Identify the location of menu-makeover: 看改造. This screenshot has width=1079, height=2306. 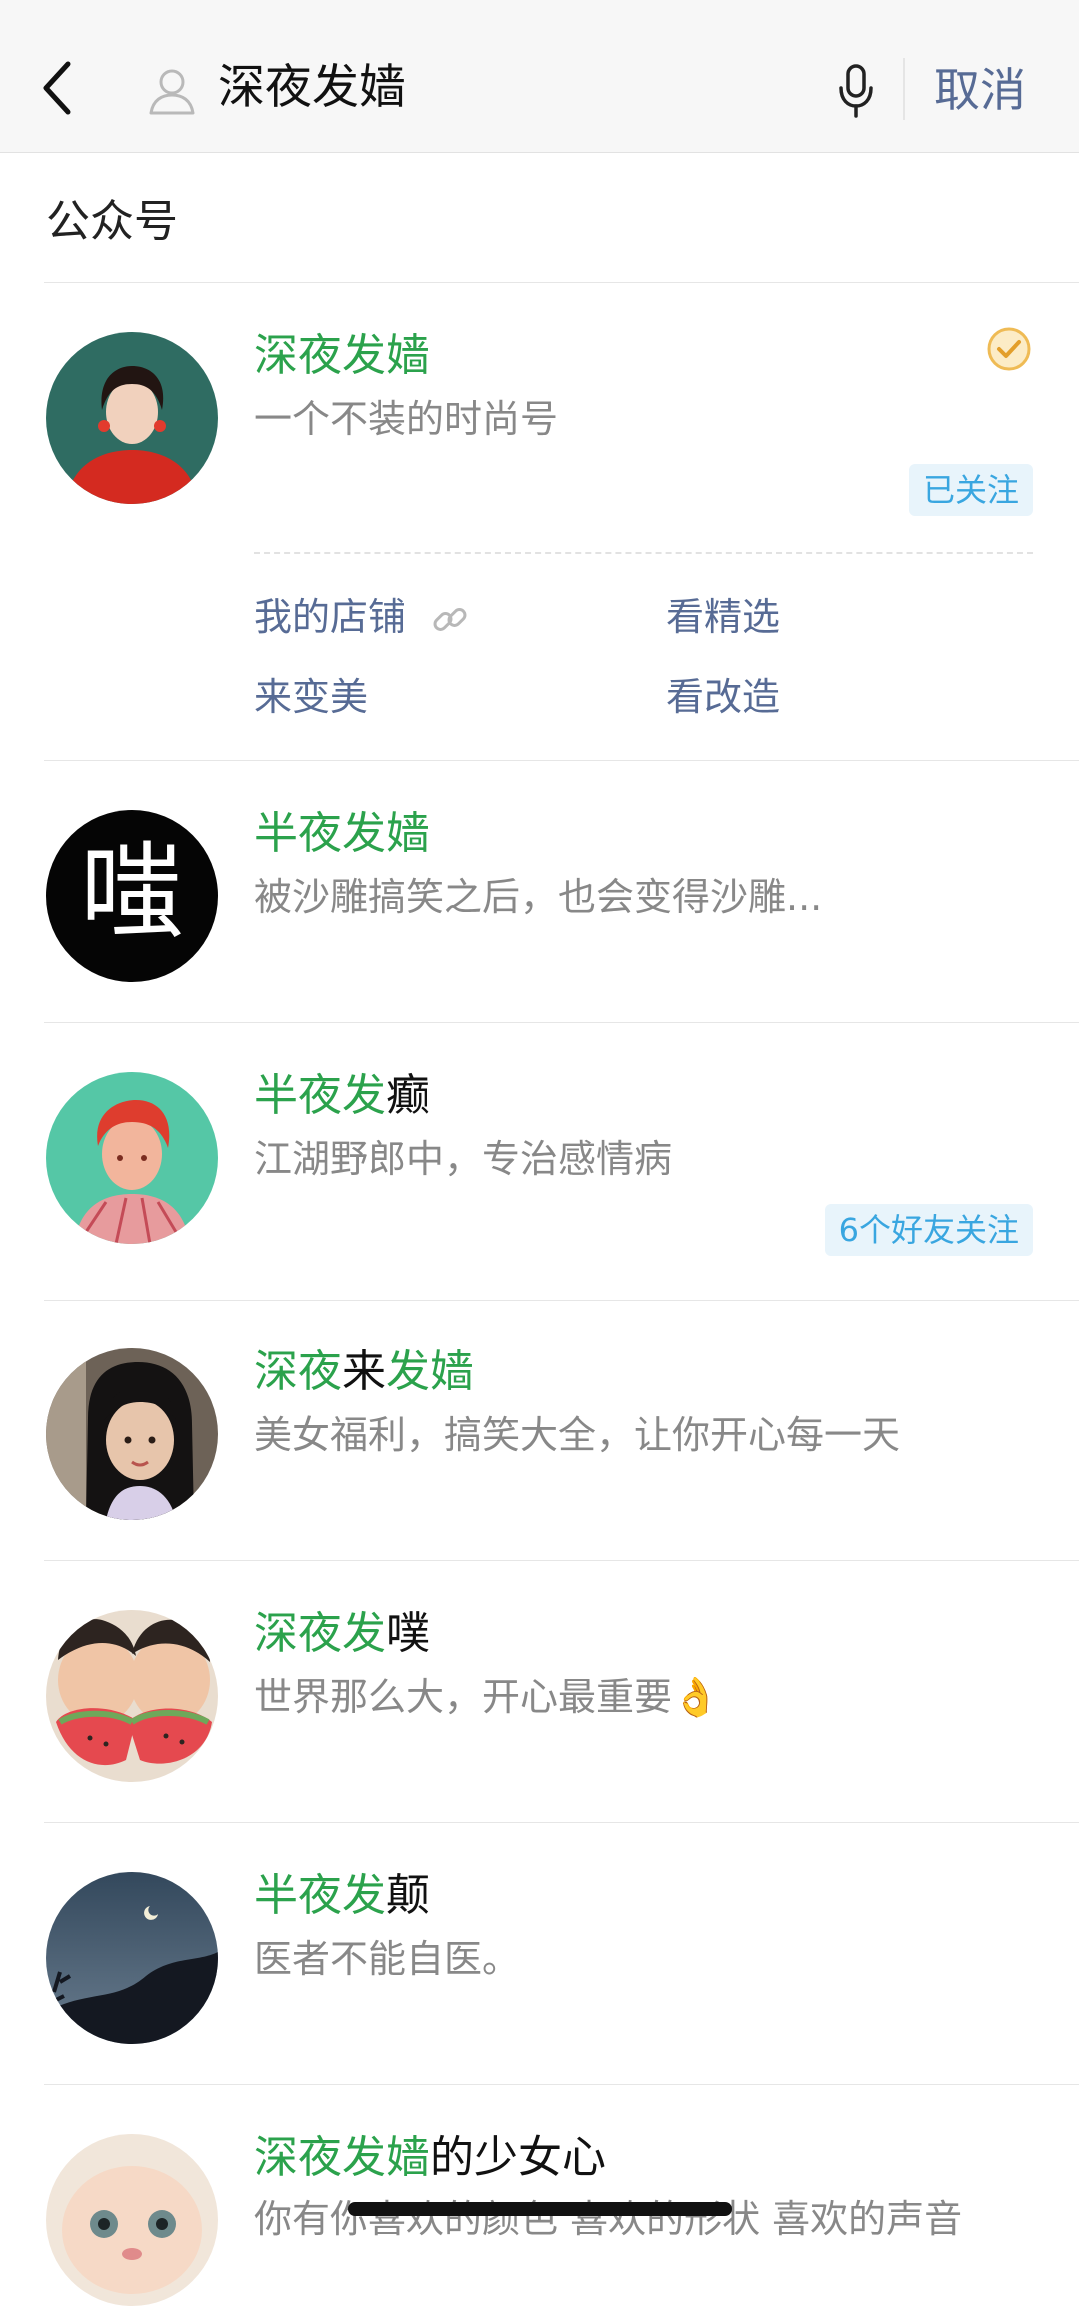
(723, 697).